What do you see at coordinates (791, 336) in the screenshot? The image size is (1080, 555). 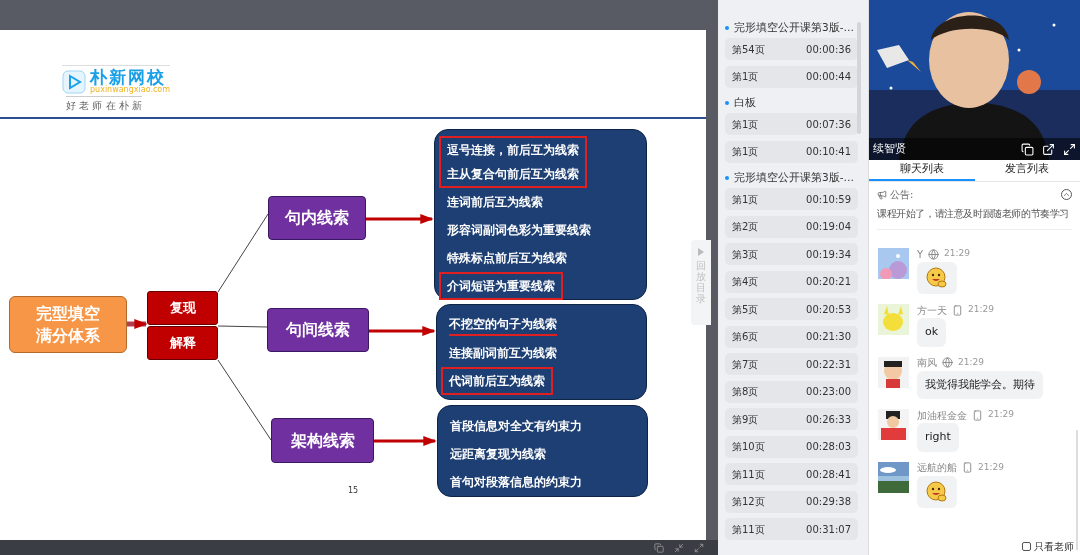 I see `playlist-item: 第6页 00:21:30` at bounding box center [791, 336].